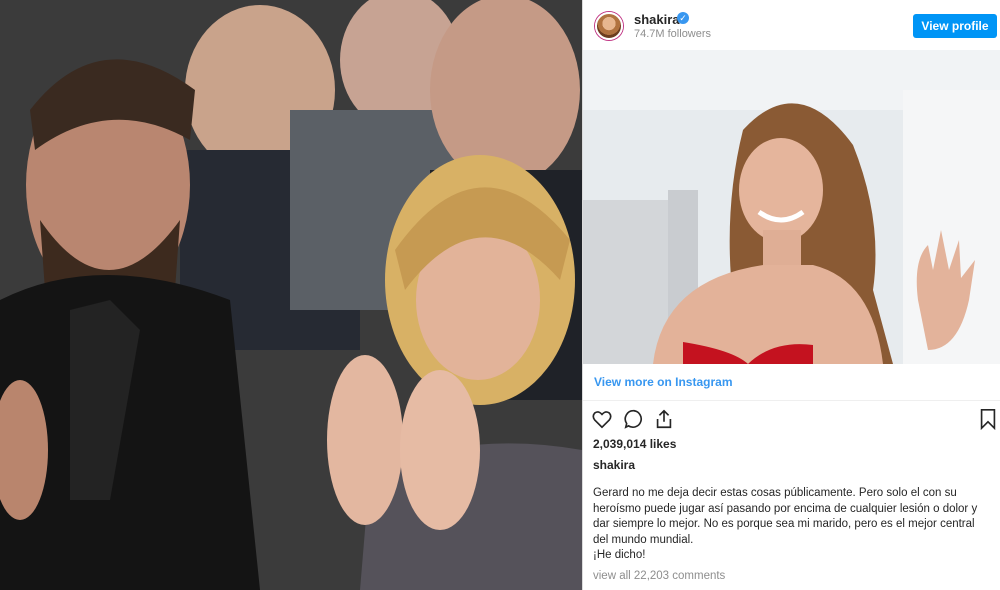  I want to click on caption-text-closing: ¡He dicho!, so click(619, 555).